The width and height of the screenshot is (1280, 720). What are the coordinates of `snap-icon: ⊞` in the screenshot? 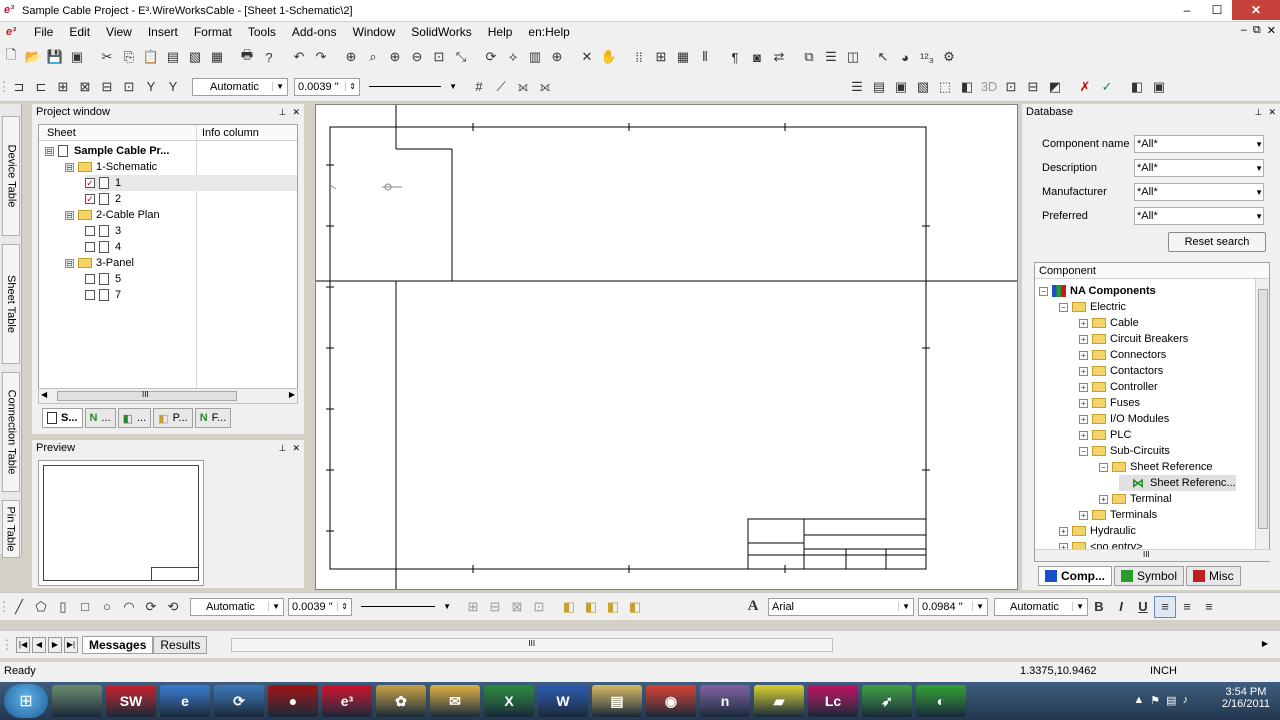 It's located at (661, 57).